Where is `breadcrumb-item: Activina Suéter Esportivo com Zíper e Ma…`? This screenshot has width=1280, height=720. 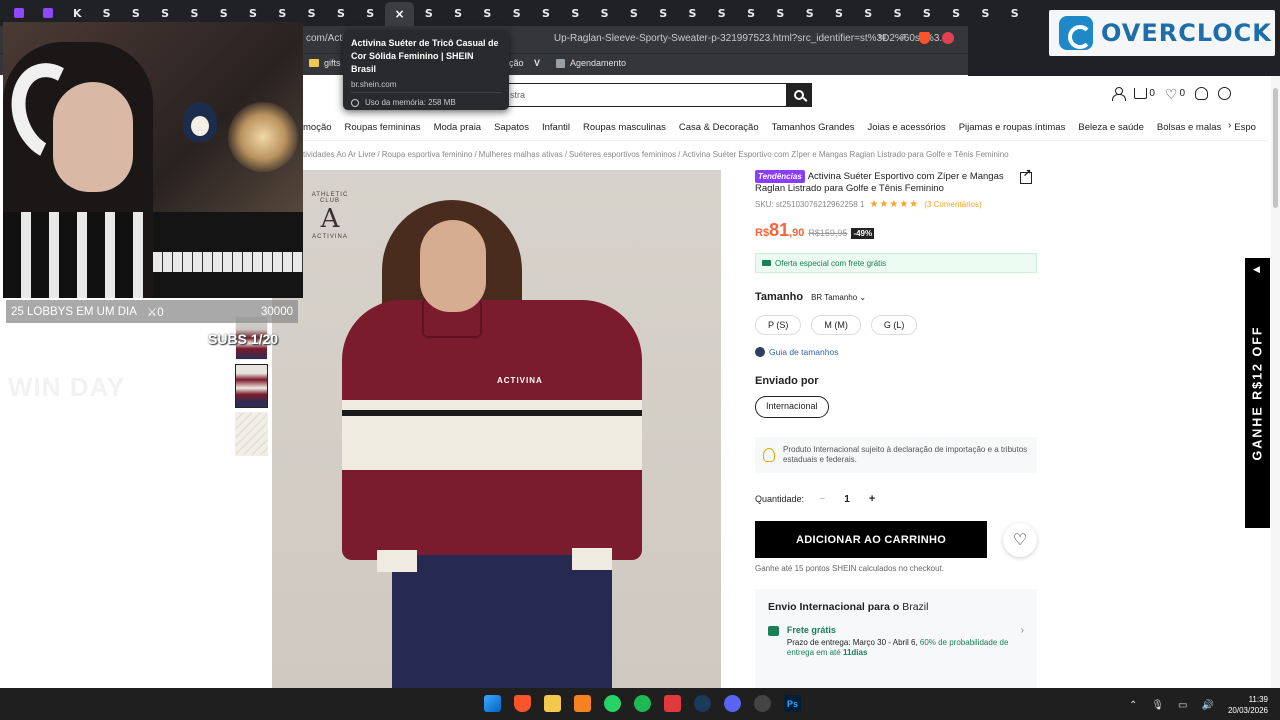
breadcrumb-item: Activina Suéter Esportivo com Zíper e Ma… is located at coordinates (845, 154).